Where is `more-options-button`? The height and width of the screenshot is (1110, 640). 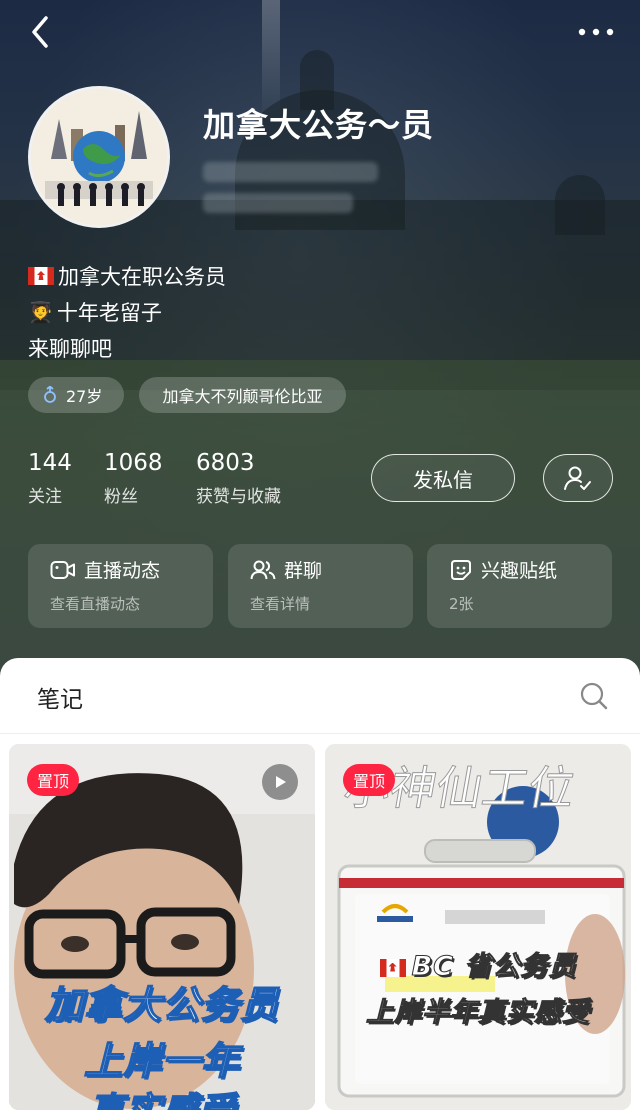 more-options-button is located at coordinates (596, 32).